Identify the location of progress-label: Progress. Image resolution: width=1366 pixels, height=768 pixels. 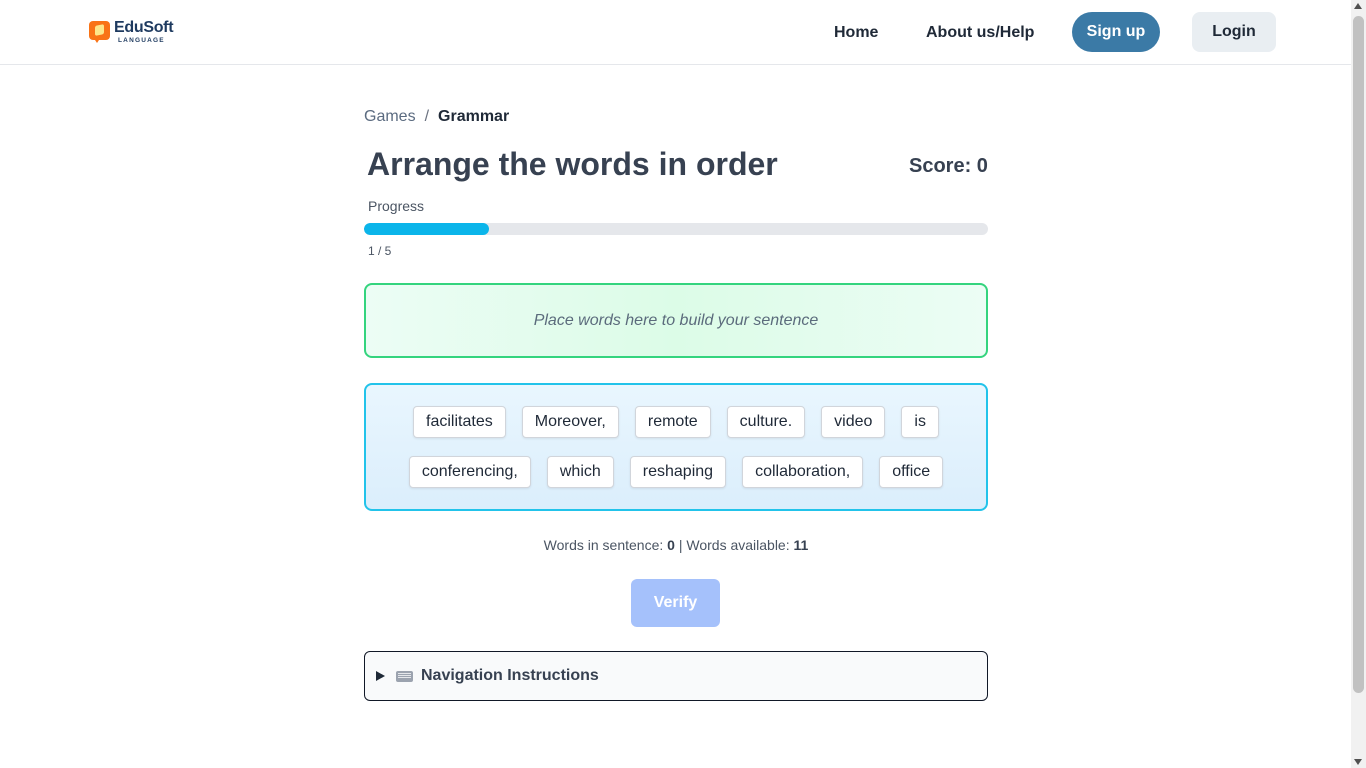
(396, 206).